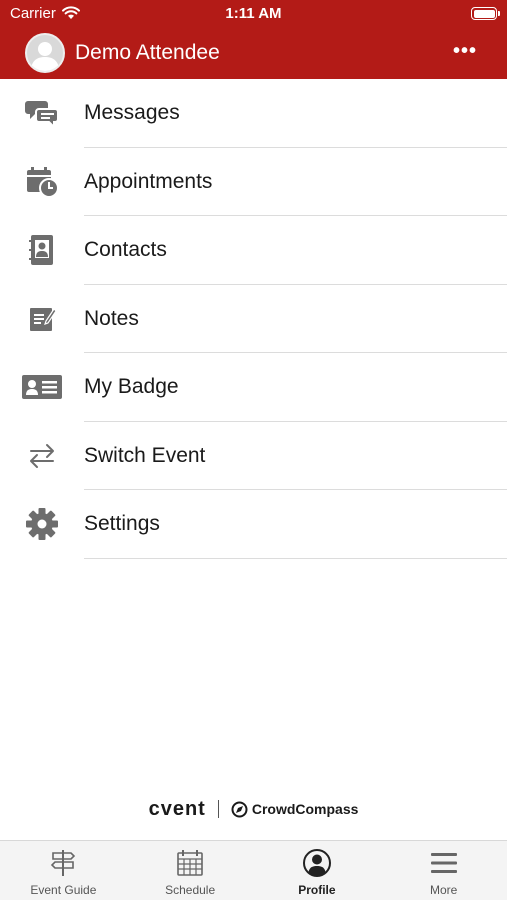  Describe the element at coordinates (253, 524) in the screenshot. I see `menu-item-settings: Settings` at that location.